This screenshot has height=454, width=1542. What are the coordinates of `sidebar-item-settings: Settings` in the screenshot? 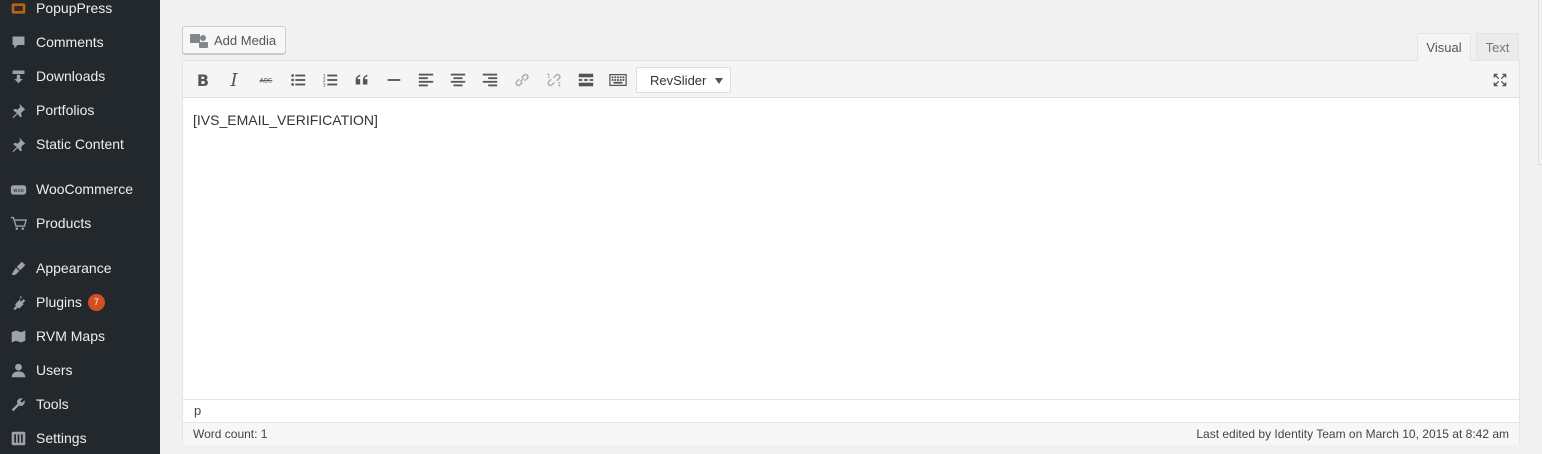 It's located at (80, 437).